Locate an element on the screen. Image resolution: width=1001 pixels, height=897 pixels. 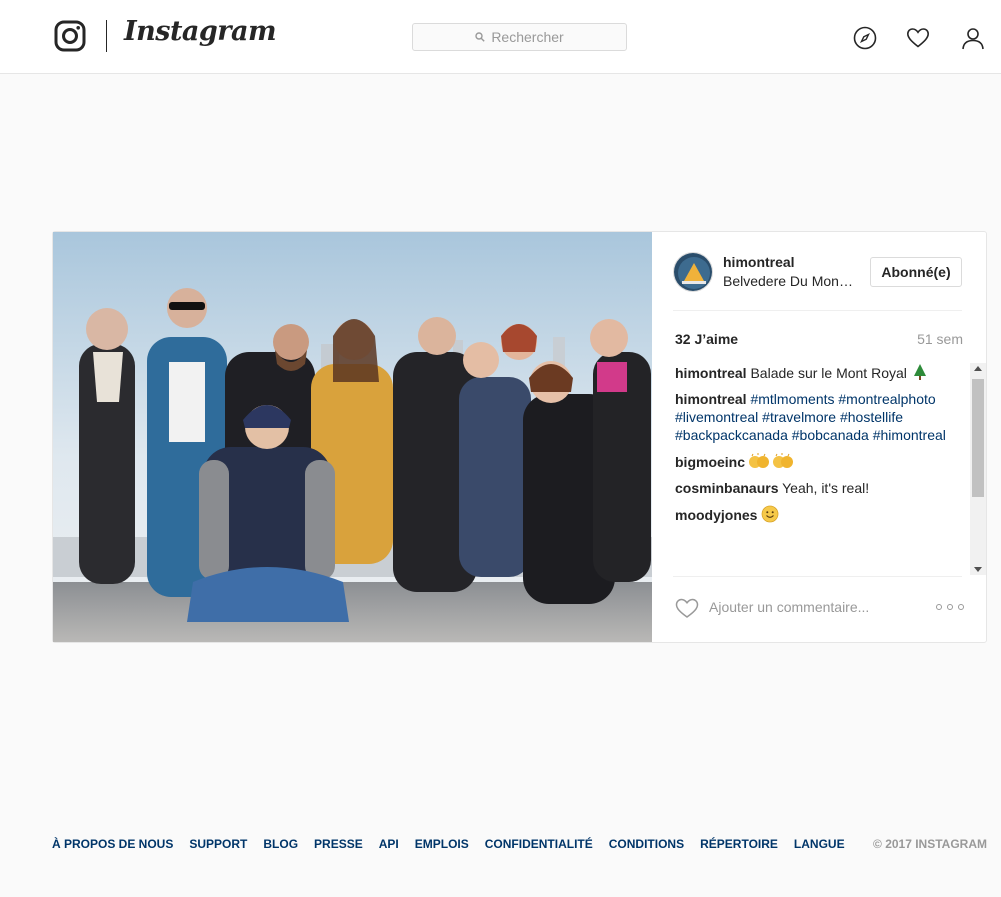
footer-link-jobs: EMPLOIS is located at coordinates (442, 844).